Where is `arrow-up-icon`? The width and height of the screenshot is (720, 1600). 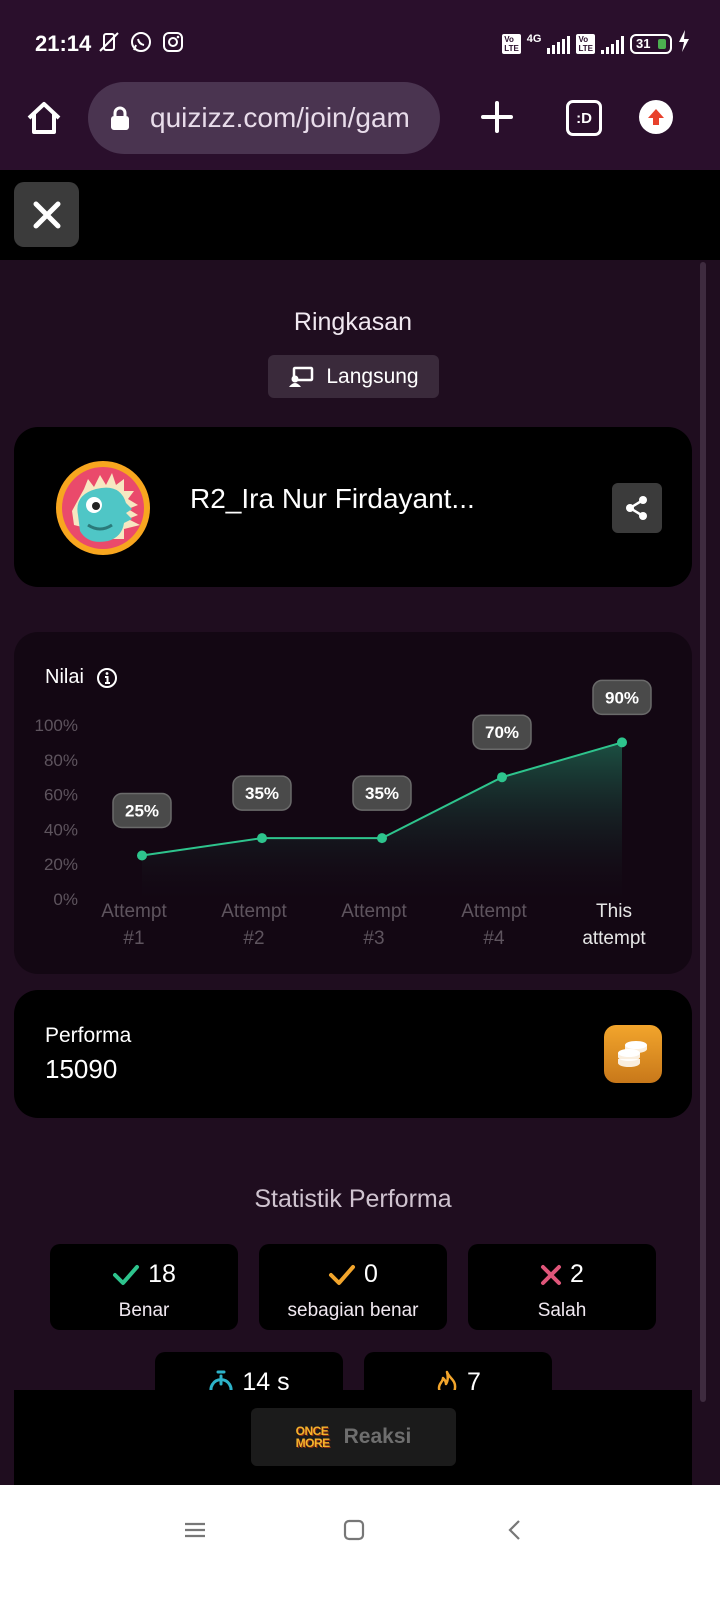
arrow-up-icon is located at coordinates (656, 117).